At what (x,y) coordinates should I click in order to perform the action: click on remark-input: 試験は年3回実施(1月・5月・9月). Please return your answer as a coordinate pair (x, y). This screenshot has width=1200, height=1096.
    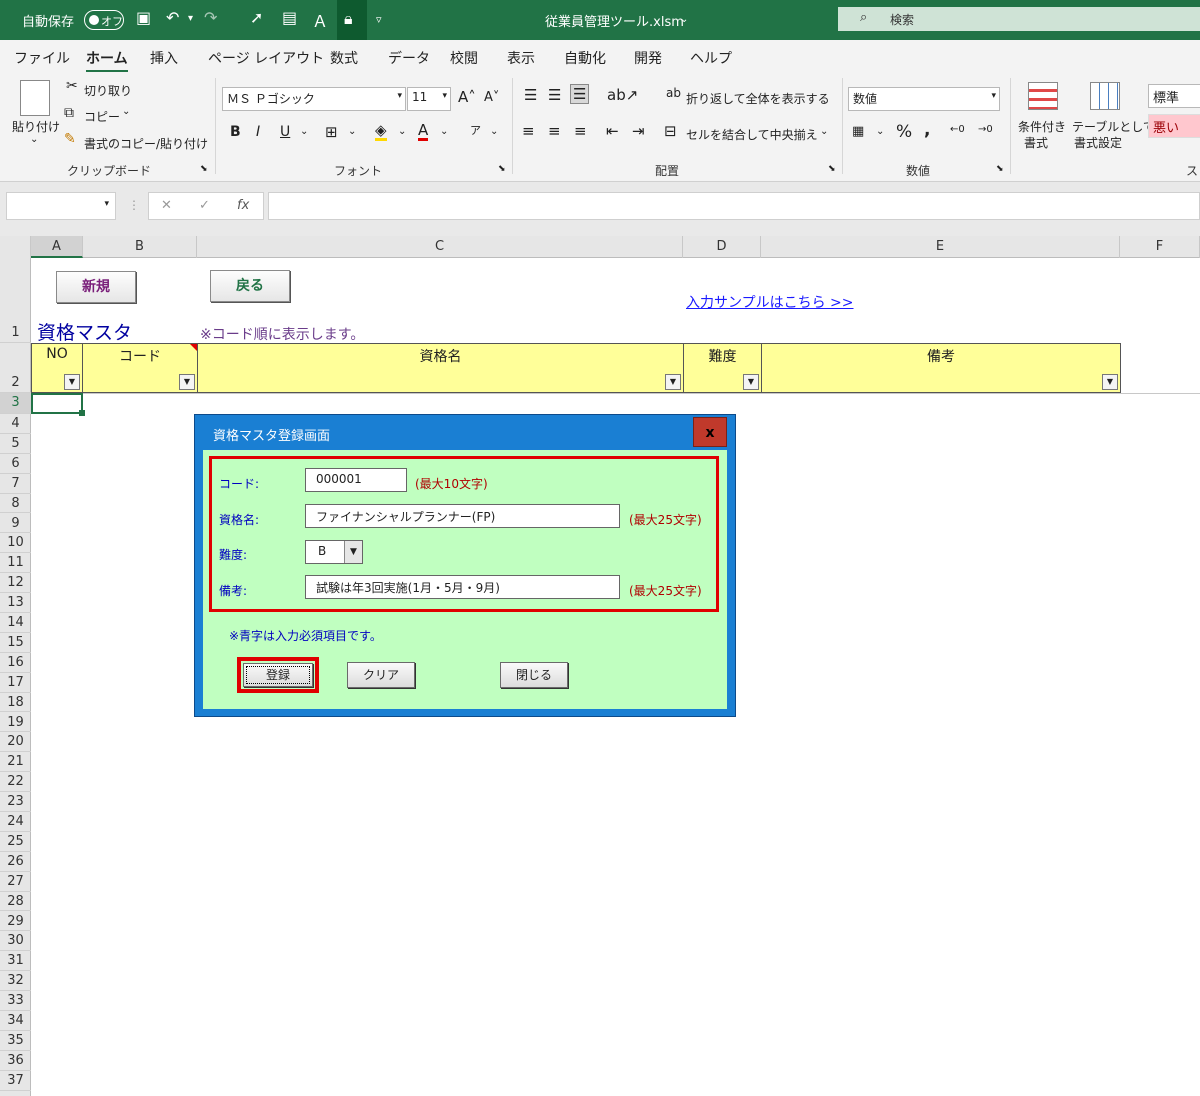
    Looking at the image, I should click on (462, 587).